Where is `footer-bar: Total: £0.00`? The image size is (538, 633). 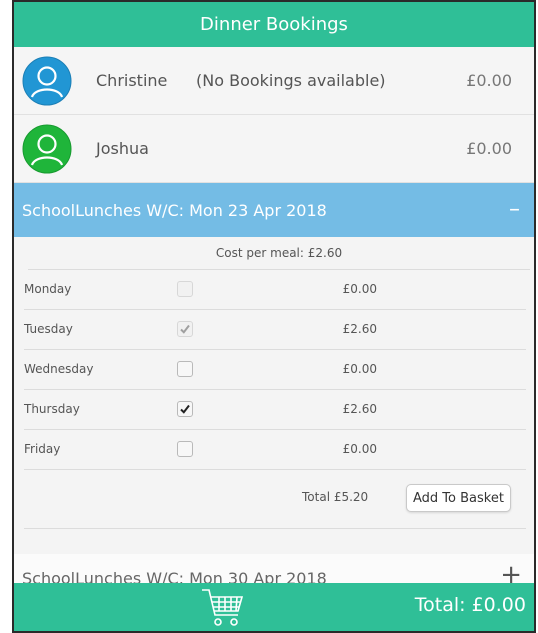 footer-bar: Total: £0.00 is located at coordinates (274, 608).